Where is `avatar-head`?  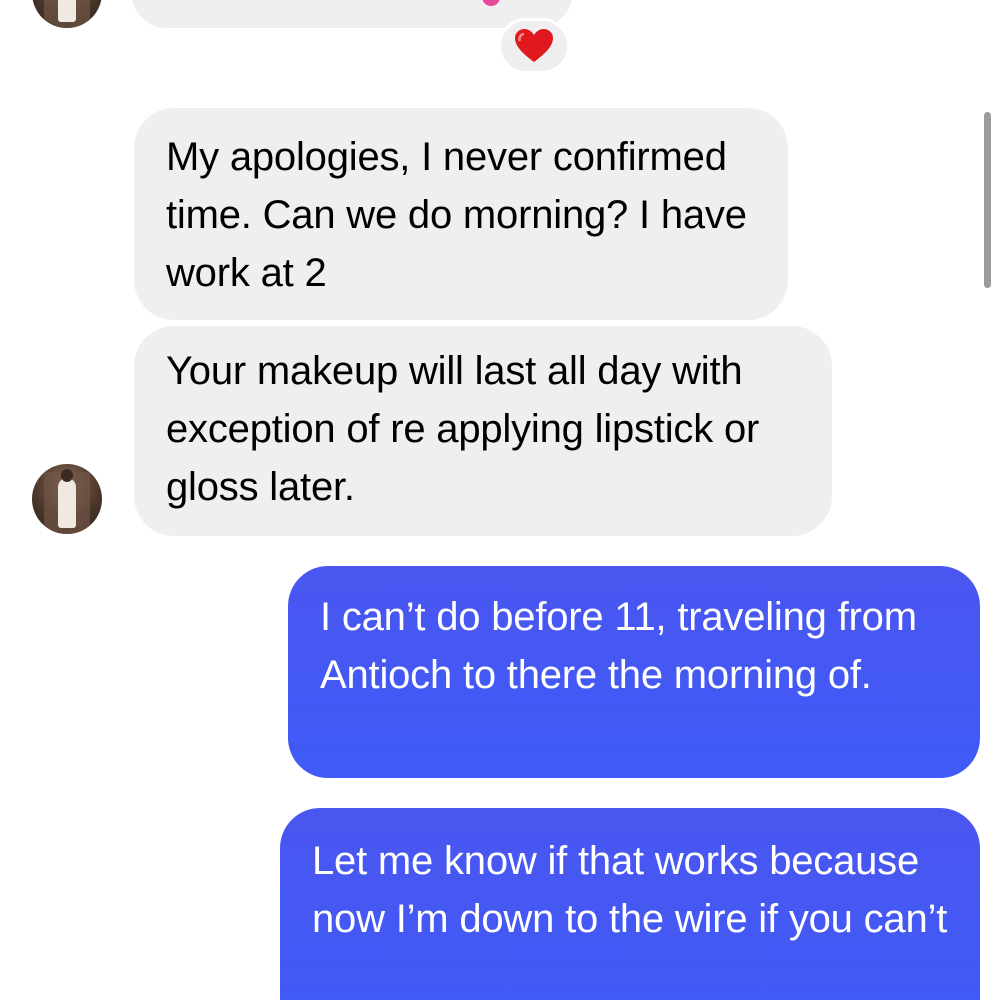
avatar-head is located at coordinates (67, 475).